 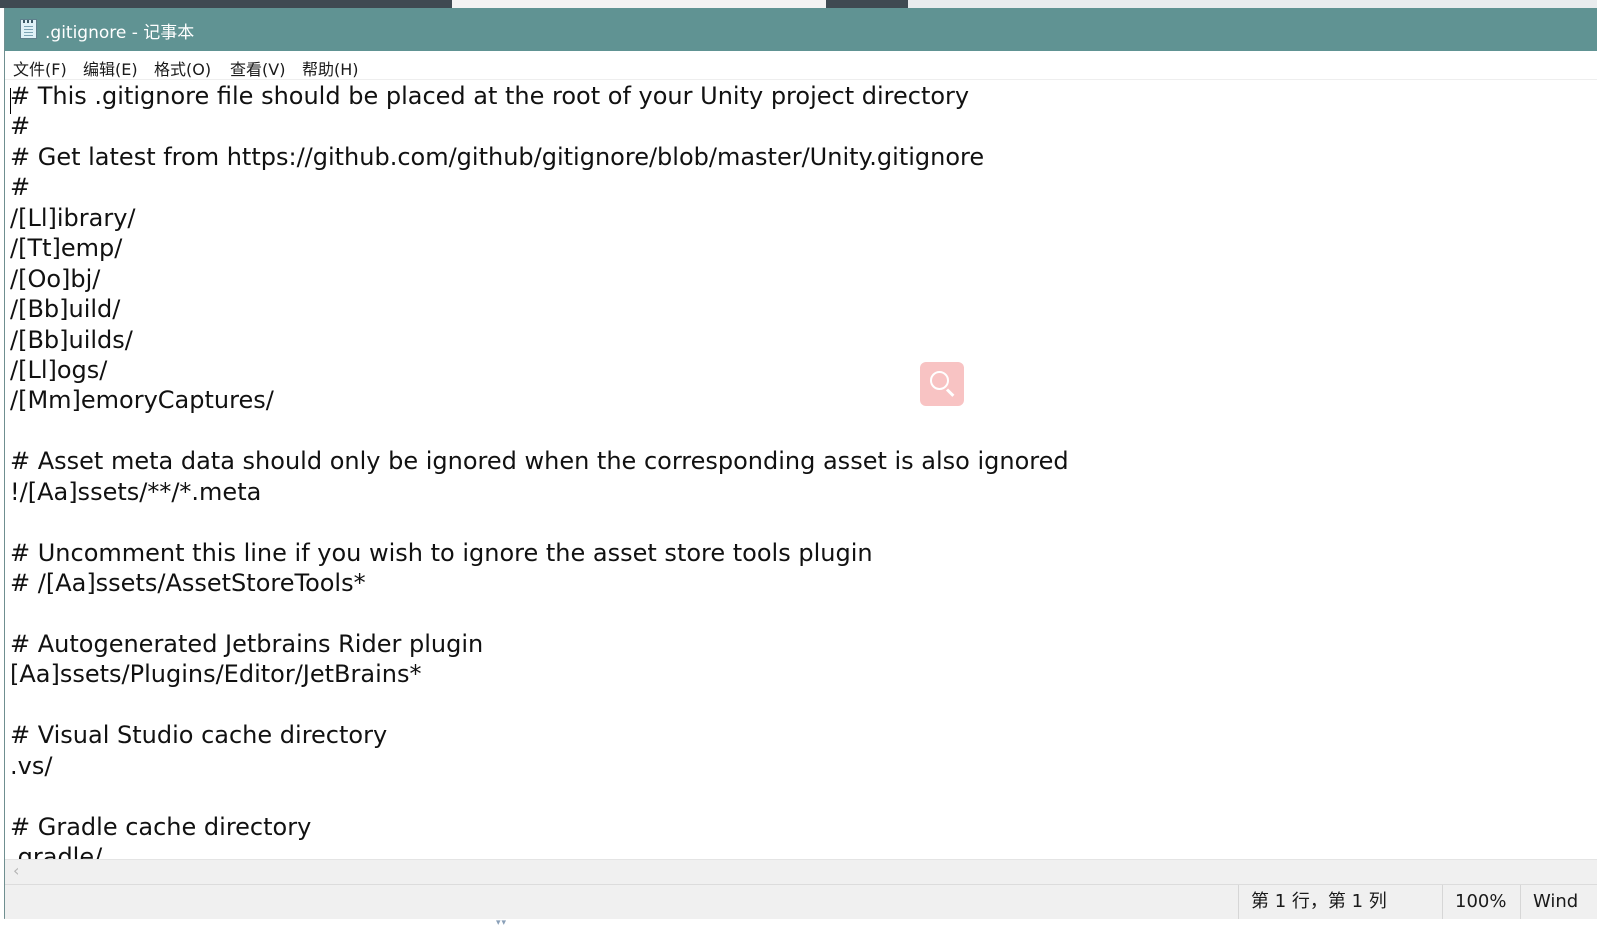 What do you see at coordinates (73, 217) in the screenshot?
I see `text-line: /[Ll]ibrary/` at bounding box center [73, 217].